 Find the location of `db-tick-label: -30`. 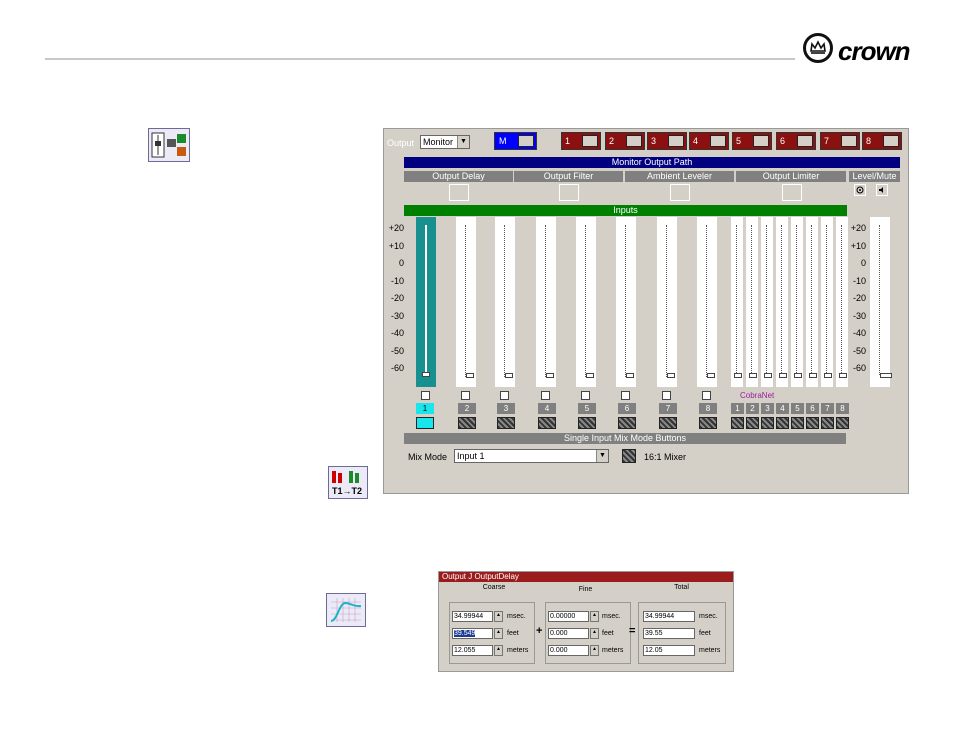

db-tick-label: -30 is located at coordinates (397, 315).